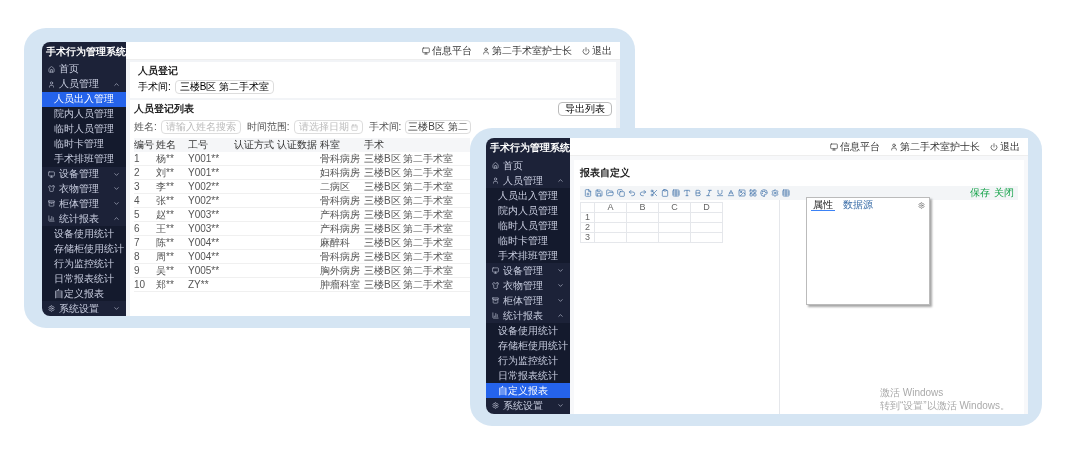 This screenshot has width=1083, height=449. What do you see at coordinates (330, 145) in the screenshot?
I see `column-header: 科室` at bounding box center [330, 145].